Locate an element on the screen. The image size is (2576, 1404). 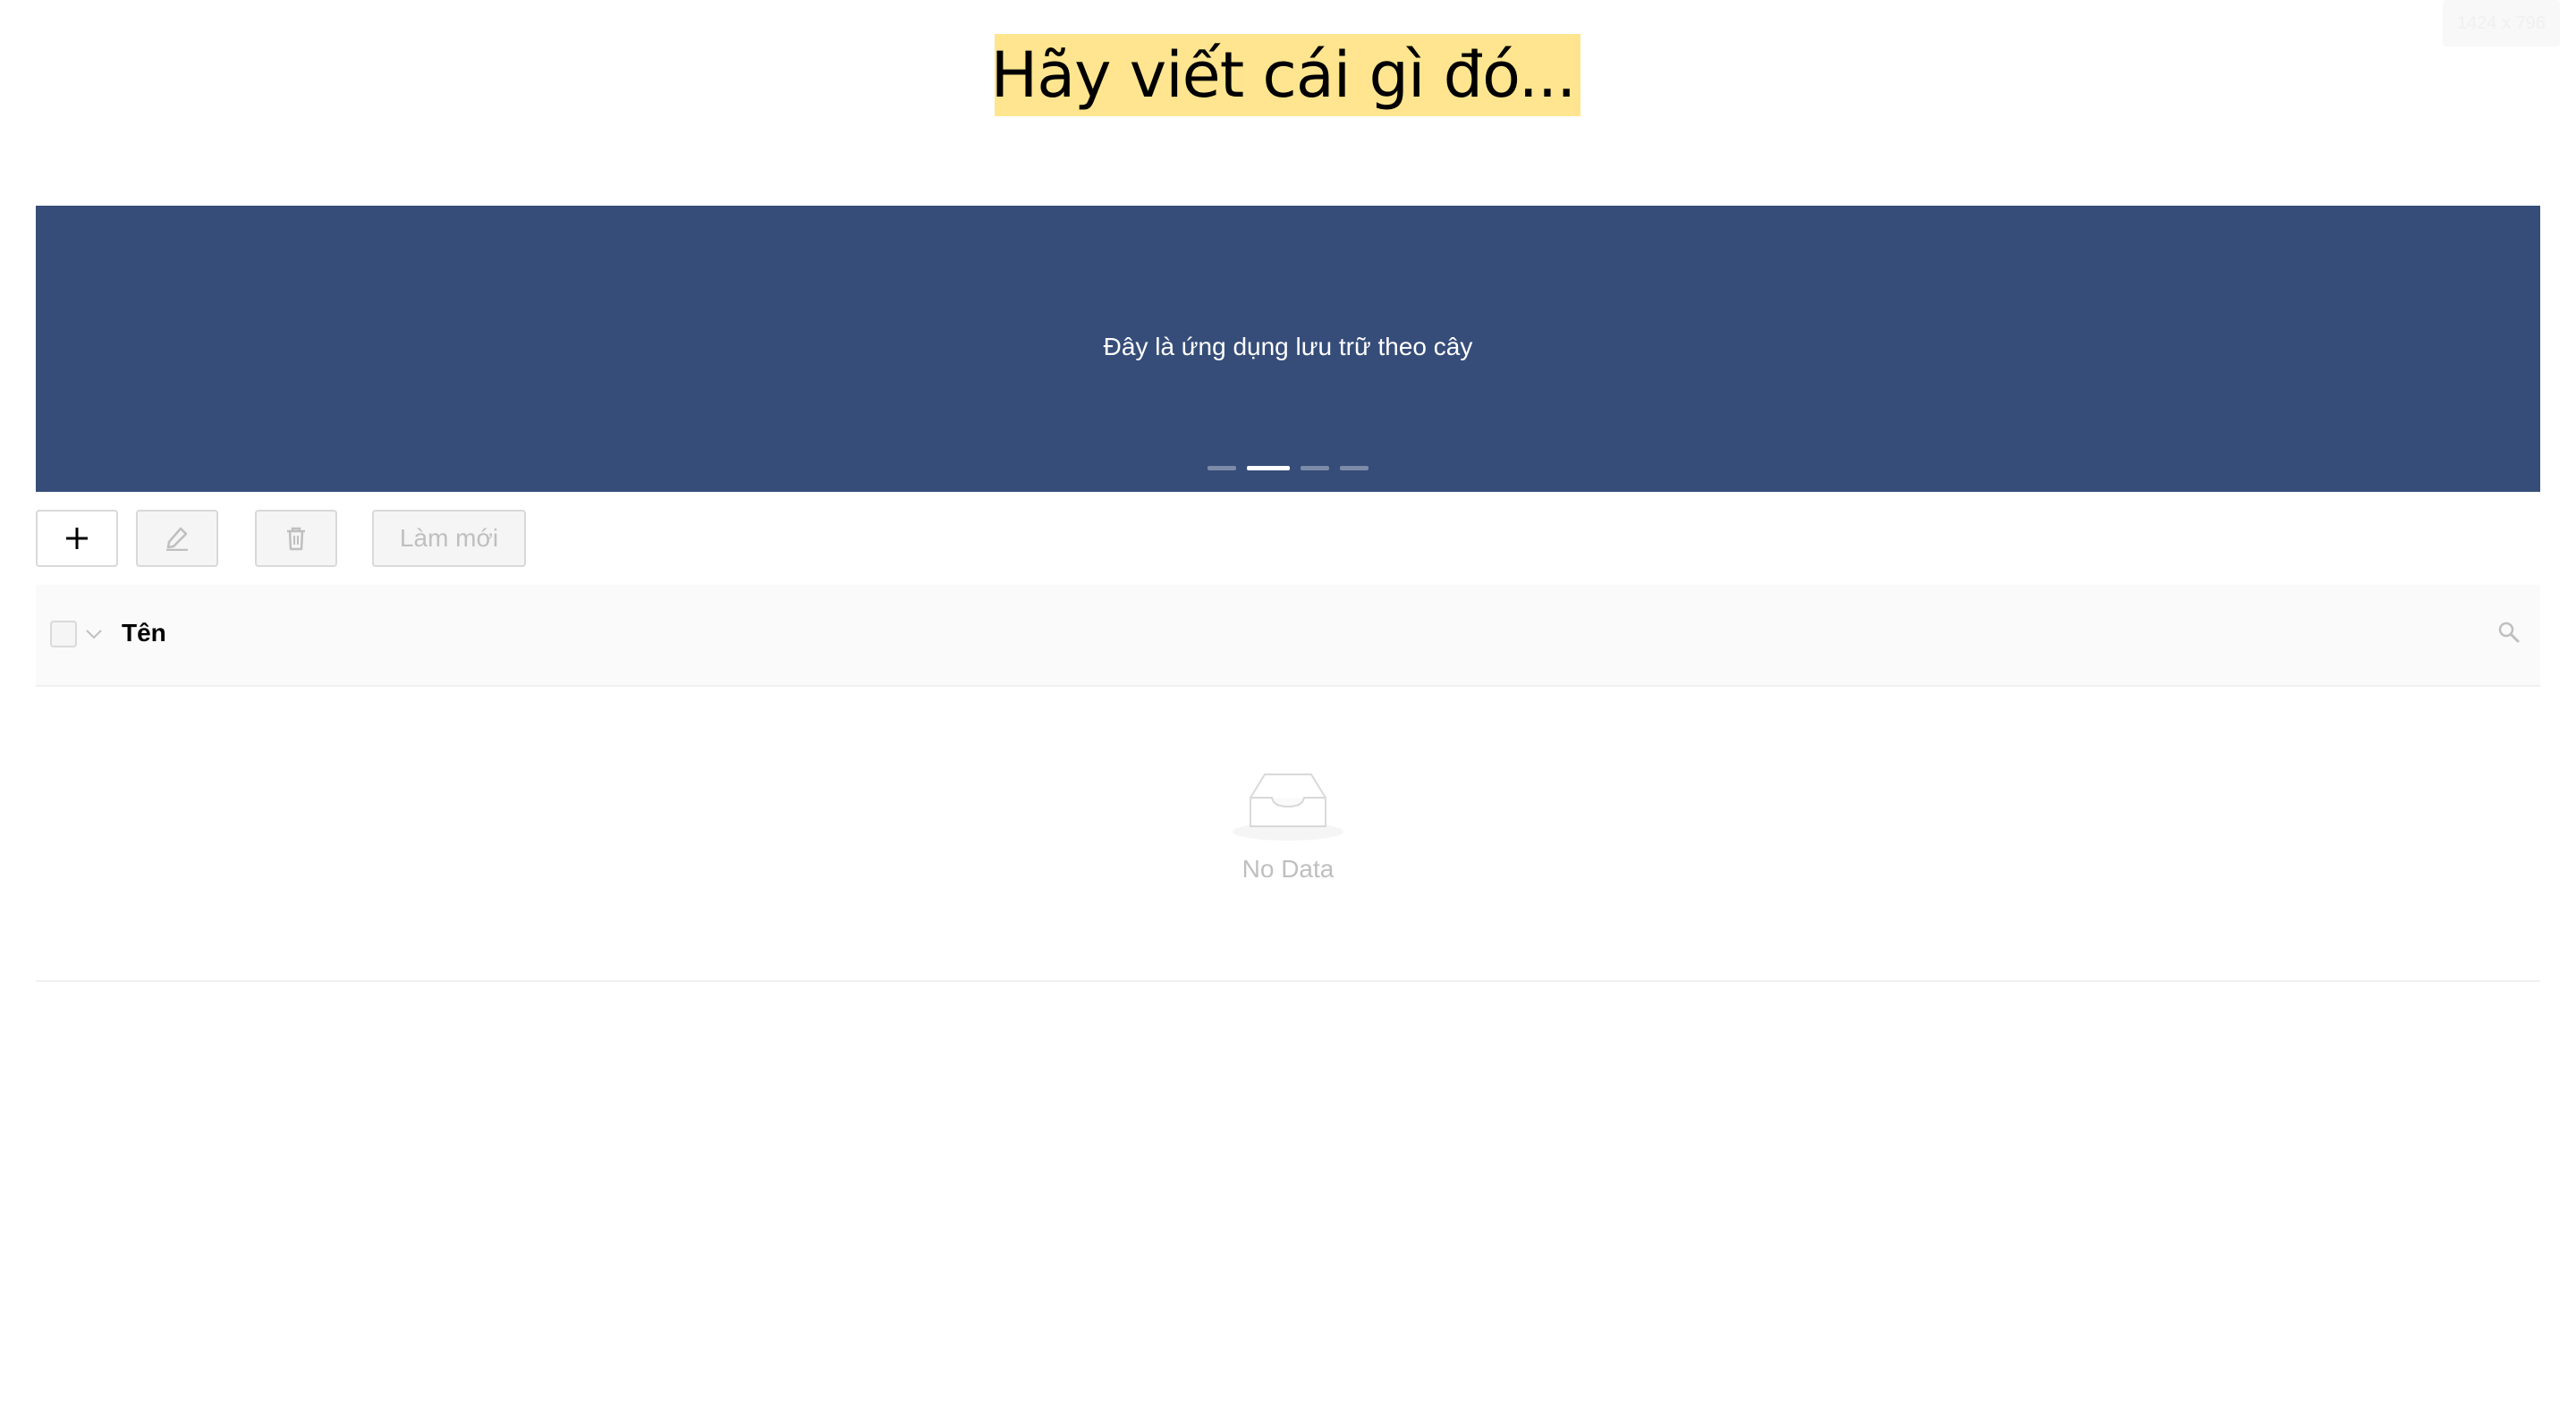
plus-icon is located at coordinates (77, 538).